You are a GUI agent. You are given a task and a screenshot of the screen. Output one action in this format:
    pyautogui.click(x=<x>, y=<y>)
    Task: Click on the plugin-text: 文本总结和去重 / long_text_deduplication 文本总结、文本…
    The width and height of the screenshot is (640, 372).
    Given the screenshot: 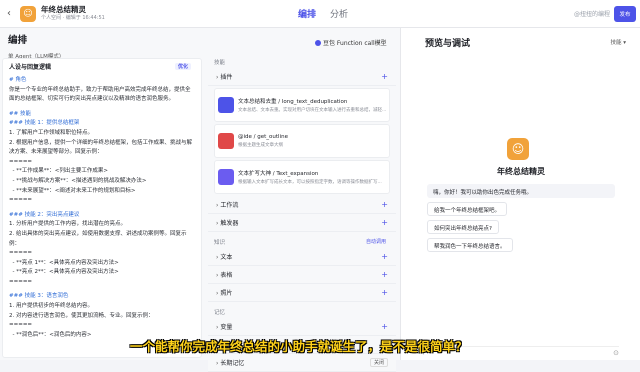 What is the action you would take?
    pyautogui.click(x=312, y=105)
    